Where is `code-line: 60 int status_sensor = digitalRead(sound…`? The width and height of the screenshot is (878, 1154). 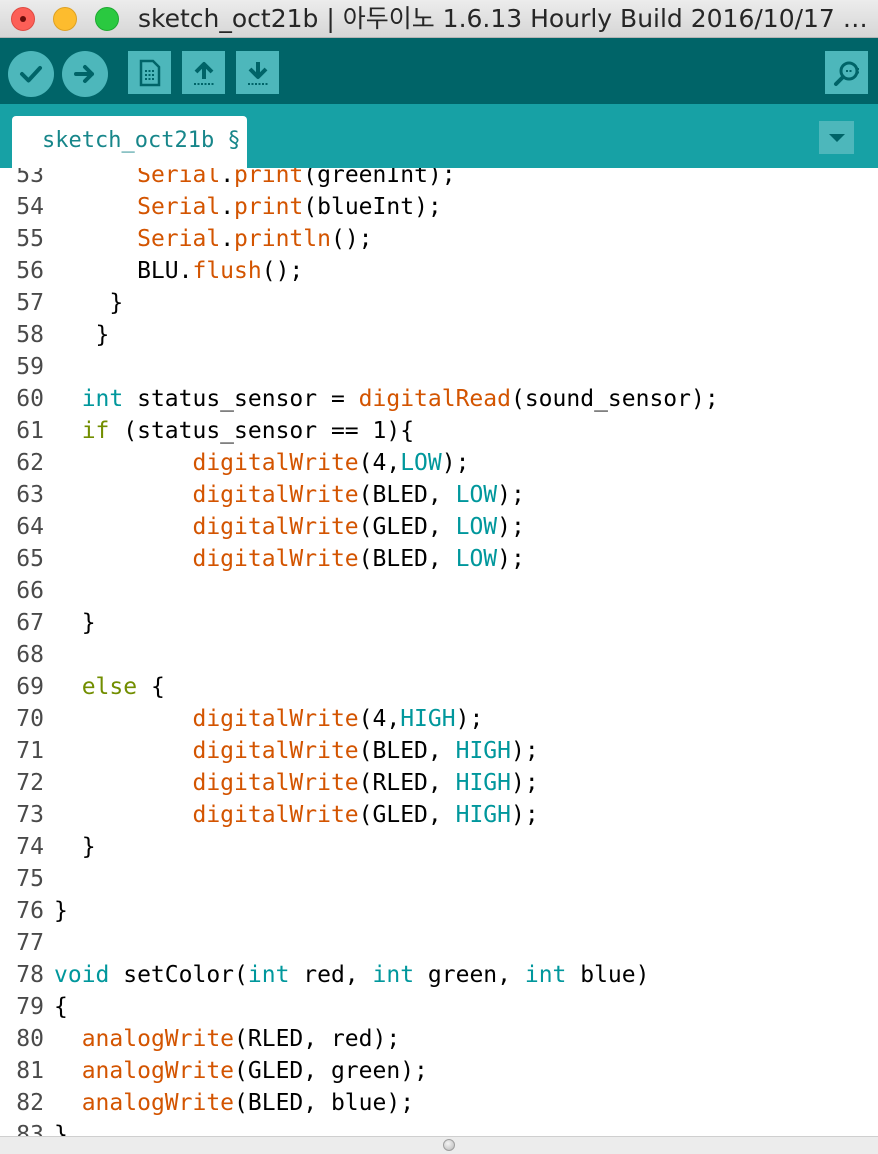
code-line: 60 int status_sensor = digitalRead(sound… is located at coordinates (439, 399).